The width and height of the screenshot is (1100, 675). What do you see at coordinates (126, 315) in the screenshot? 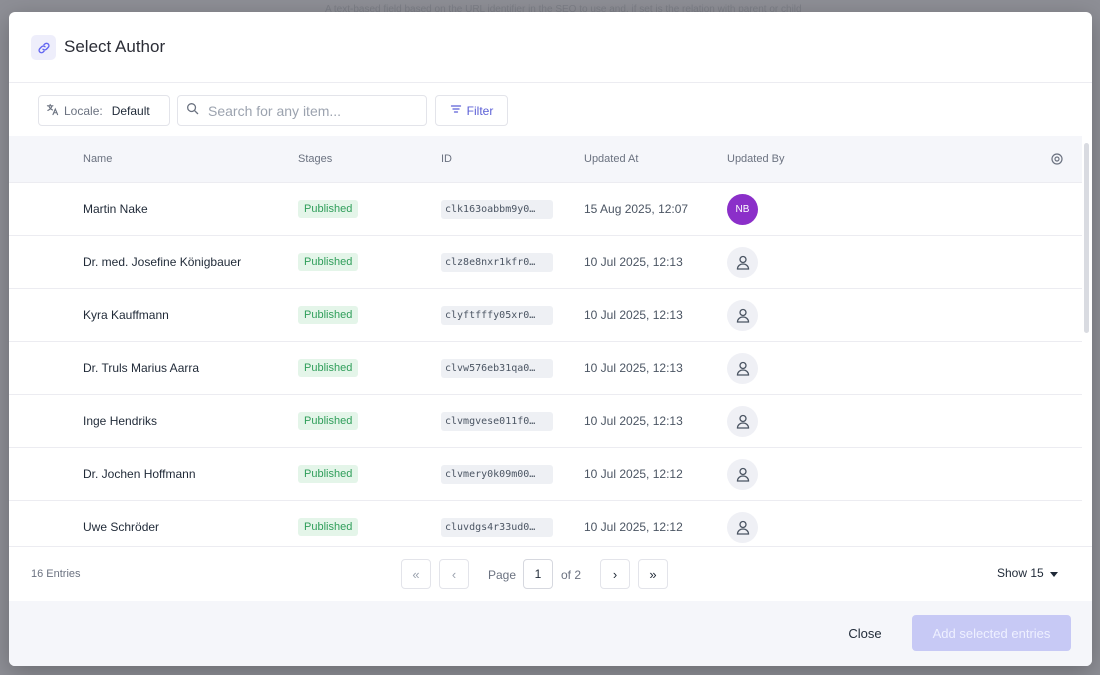
I see `entry-name: Kyra Kauffmann` at bounding box center [126, 315].